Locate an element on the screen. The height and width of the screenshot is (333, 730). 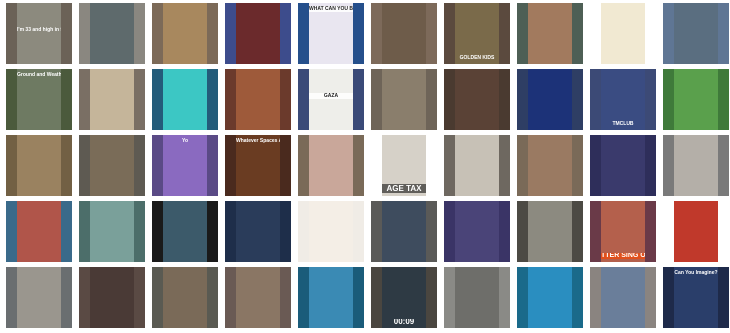
thumbnail-caption: Yo is located at coordinates (185, 141).